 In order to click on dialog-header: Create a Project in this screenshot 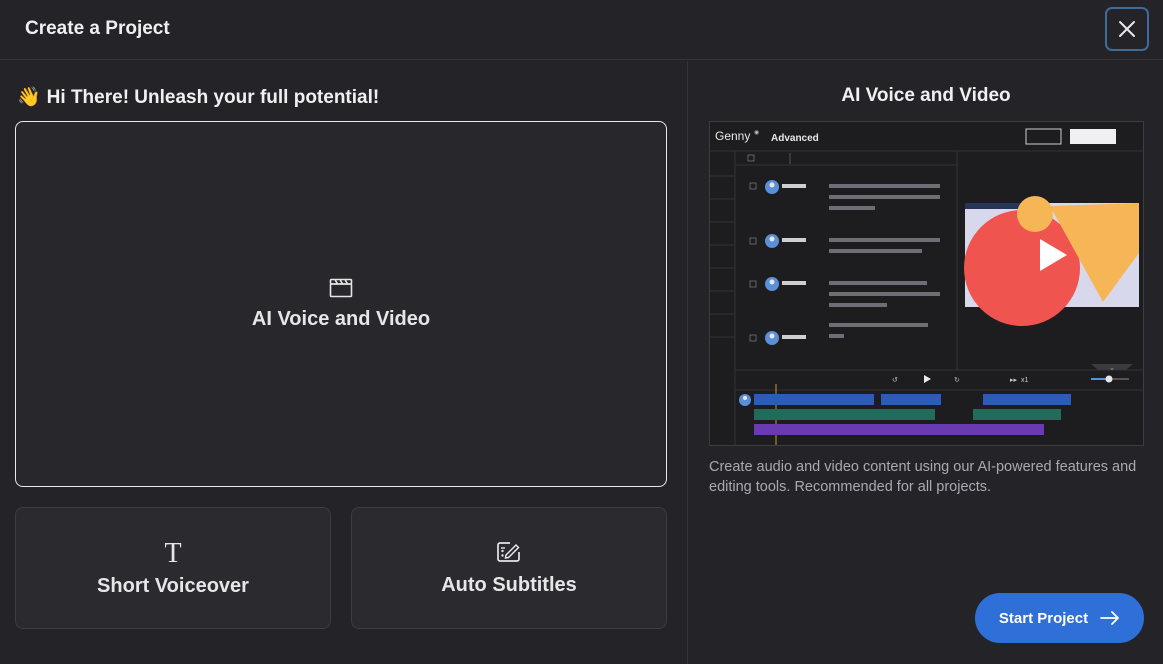, I will do `click(581, 30)`.